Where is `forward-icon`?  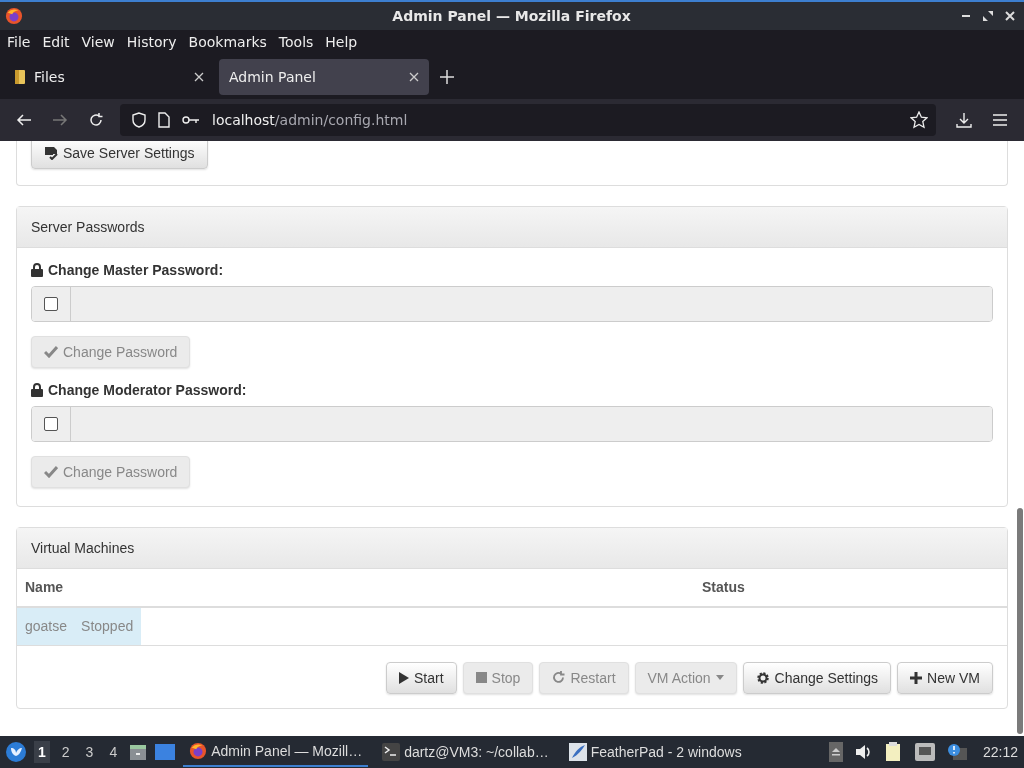 forward-icon is located at coordinates (60, 119).